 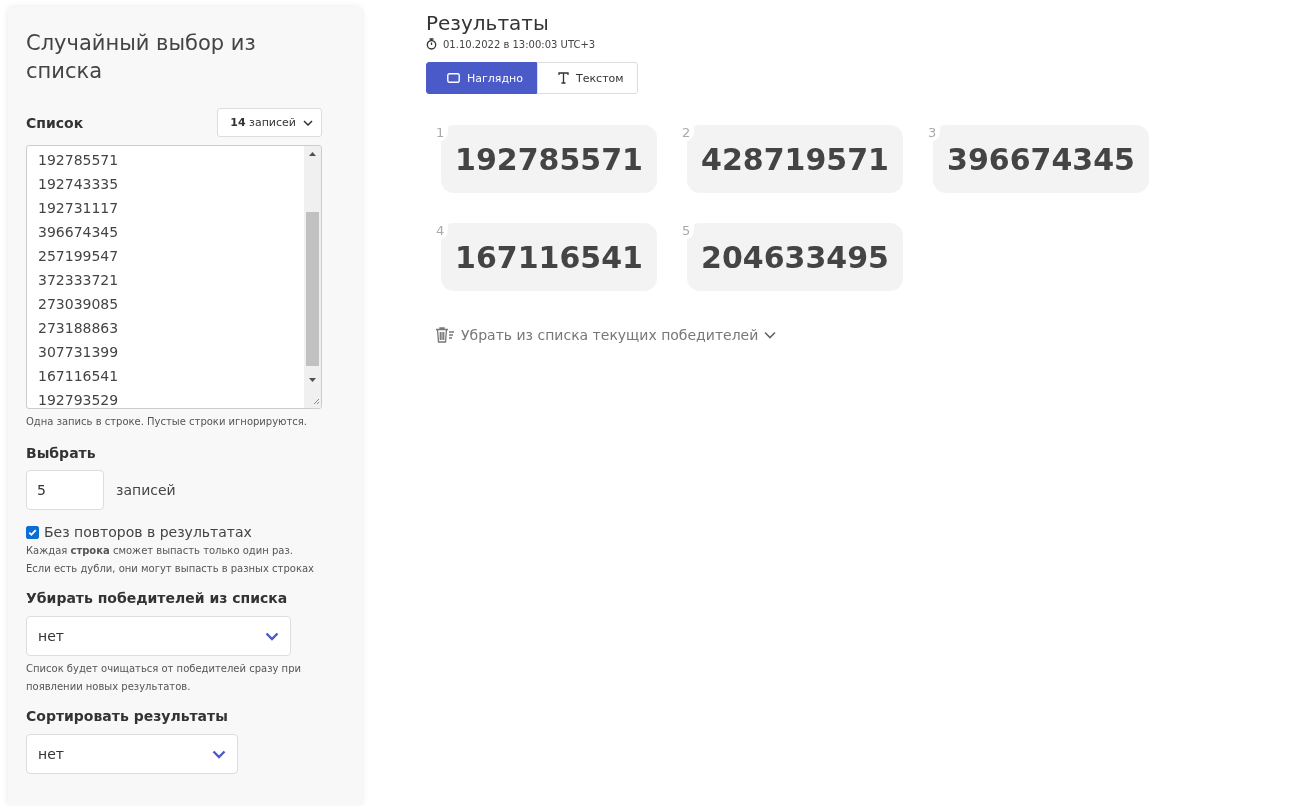 I want to click on stopwatch-icon, so click(x=431, y=44).